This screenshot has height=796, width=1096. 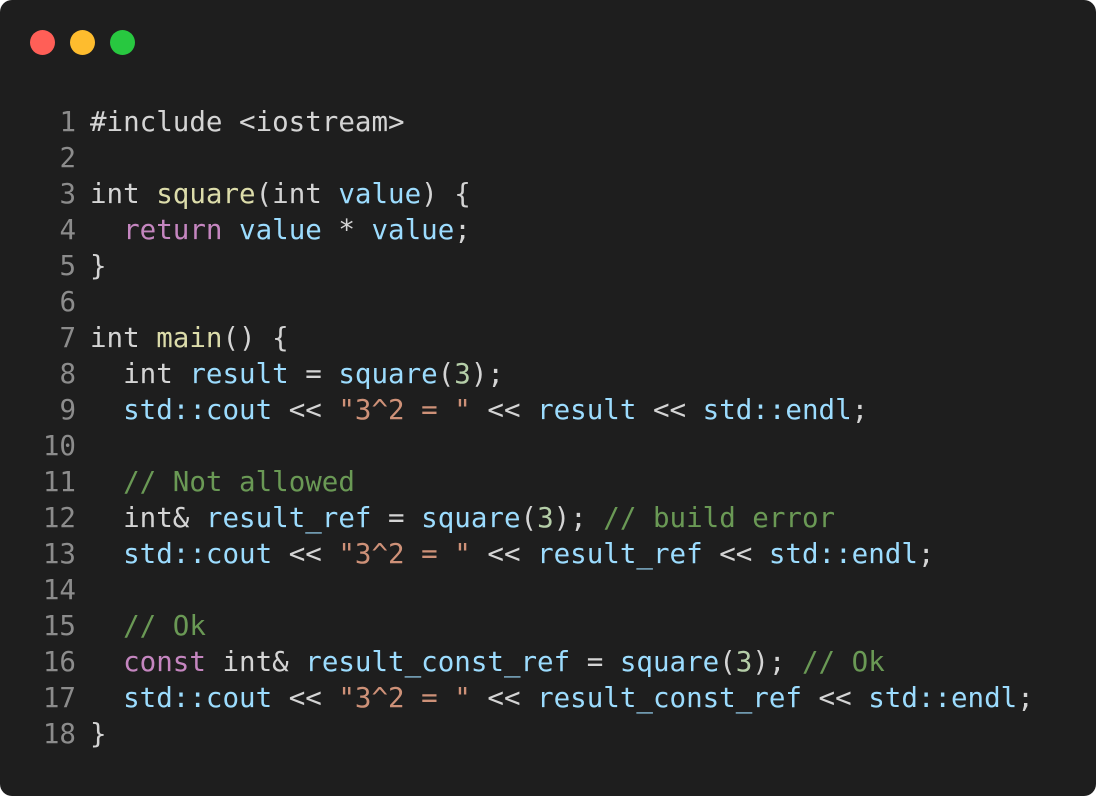 I want to click on code-line: 5}, so click(x=517, y=266).